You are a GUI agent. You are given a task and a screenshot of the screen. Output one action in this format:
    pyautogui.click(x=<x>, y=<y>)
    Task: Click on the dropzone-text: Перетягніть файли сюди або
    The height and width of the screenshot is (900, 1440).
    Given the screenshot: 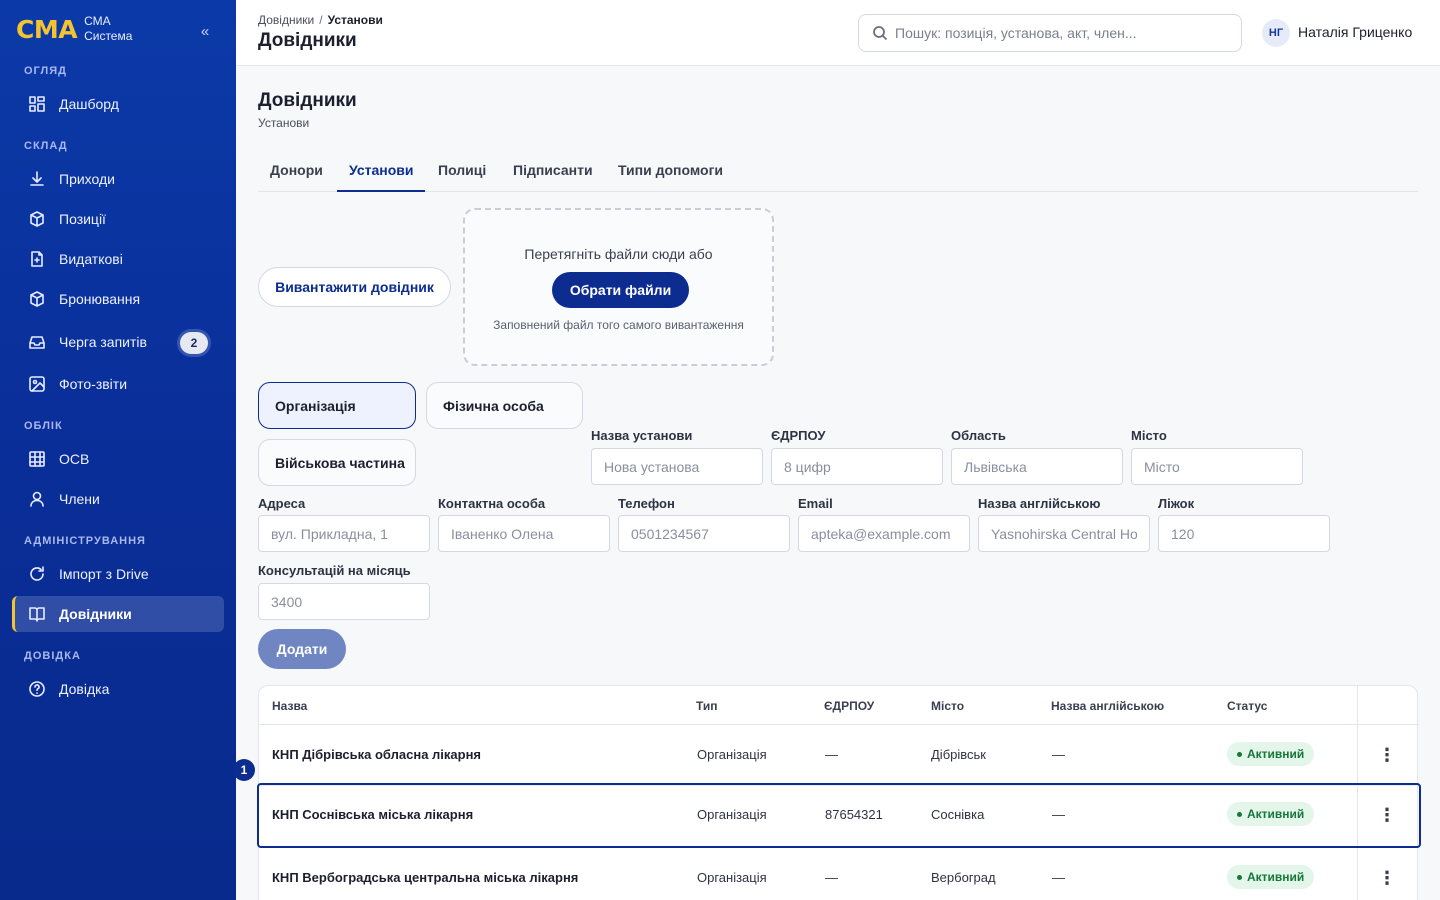 What is the action you would take?
    pyautogui.click(x=618, y=254)
    